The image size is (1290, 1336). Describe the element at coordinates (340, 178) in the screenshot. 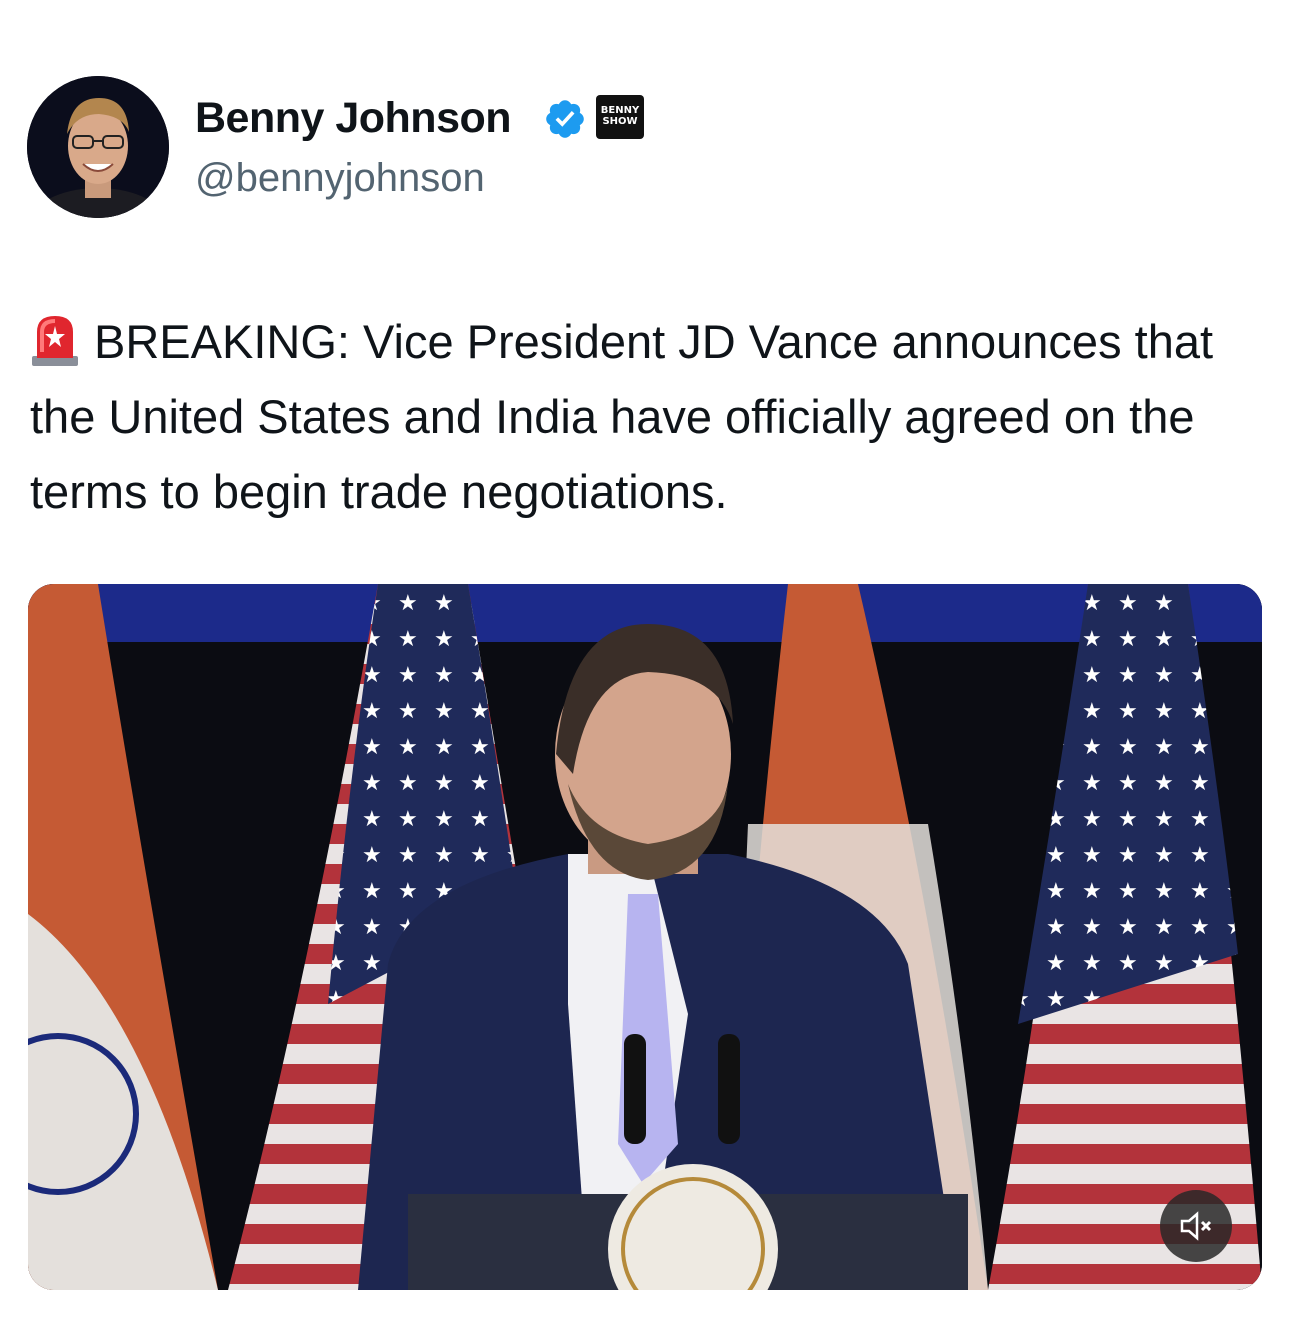

I see `author-handle: @bennyjohnson` at that location.